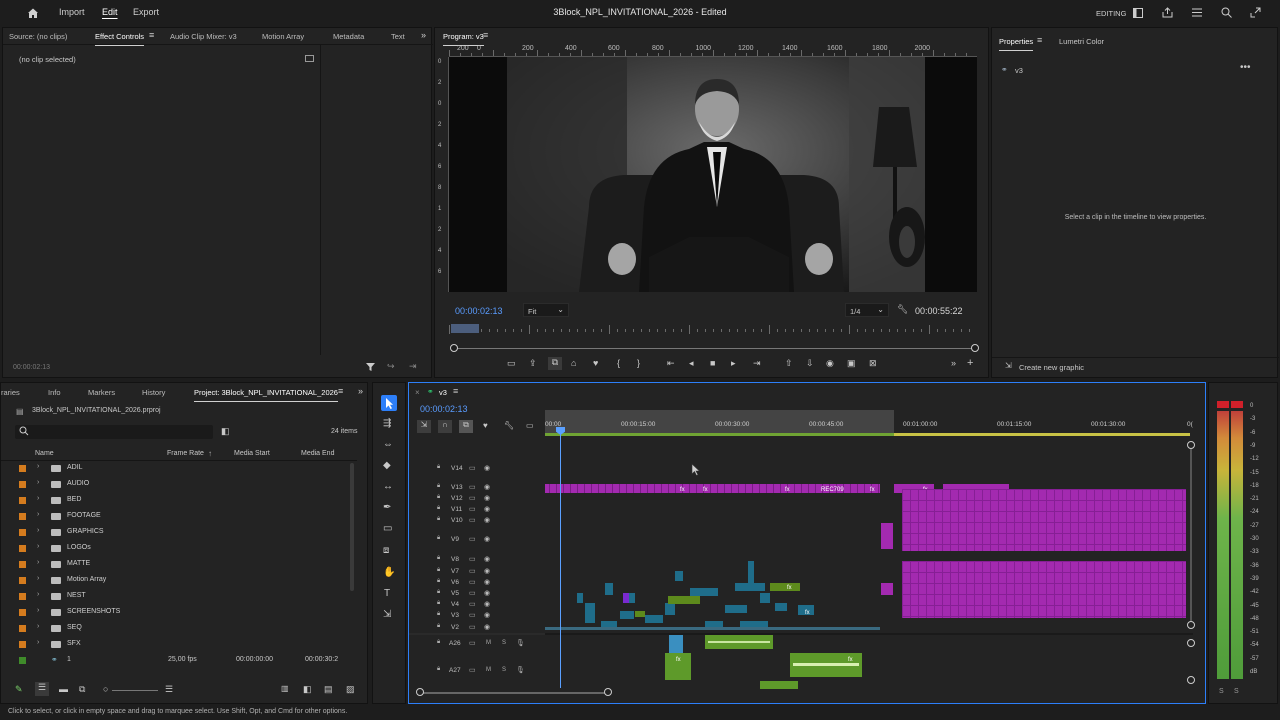 This screenshot has height=720, width=1280. I want to click on a27-clip, so click(779, 685).